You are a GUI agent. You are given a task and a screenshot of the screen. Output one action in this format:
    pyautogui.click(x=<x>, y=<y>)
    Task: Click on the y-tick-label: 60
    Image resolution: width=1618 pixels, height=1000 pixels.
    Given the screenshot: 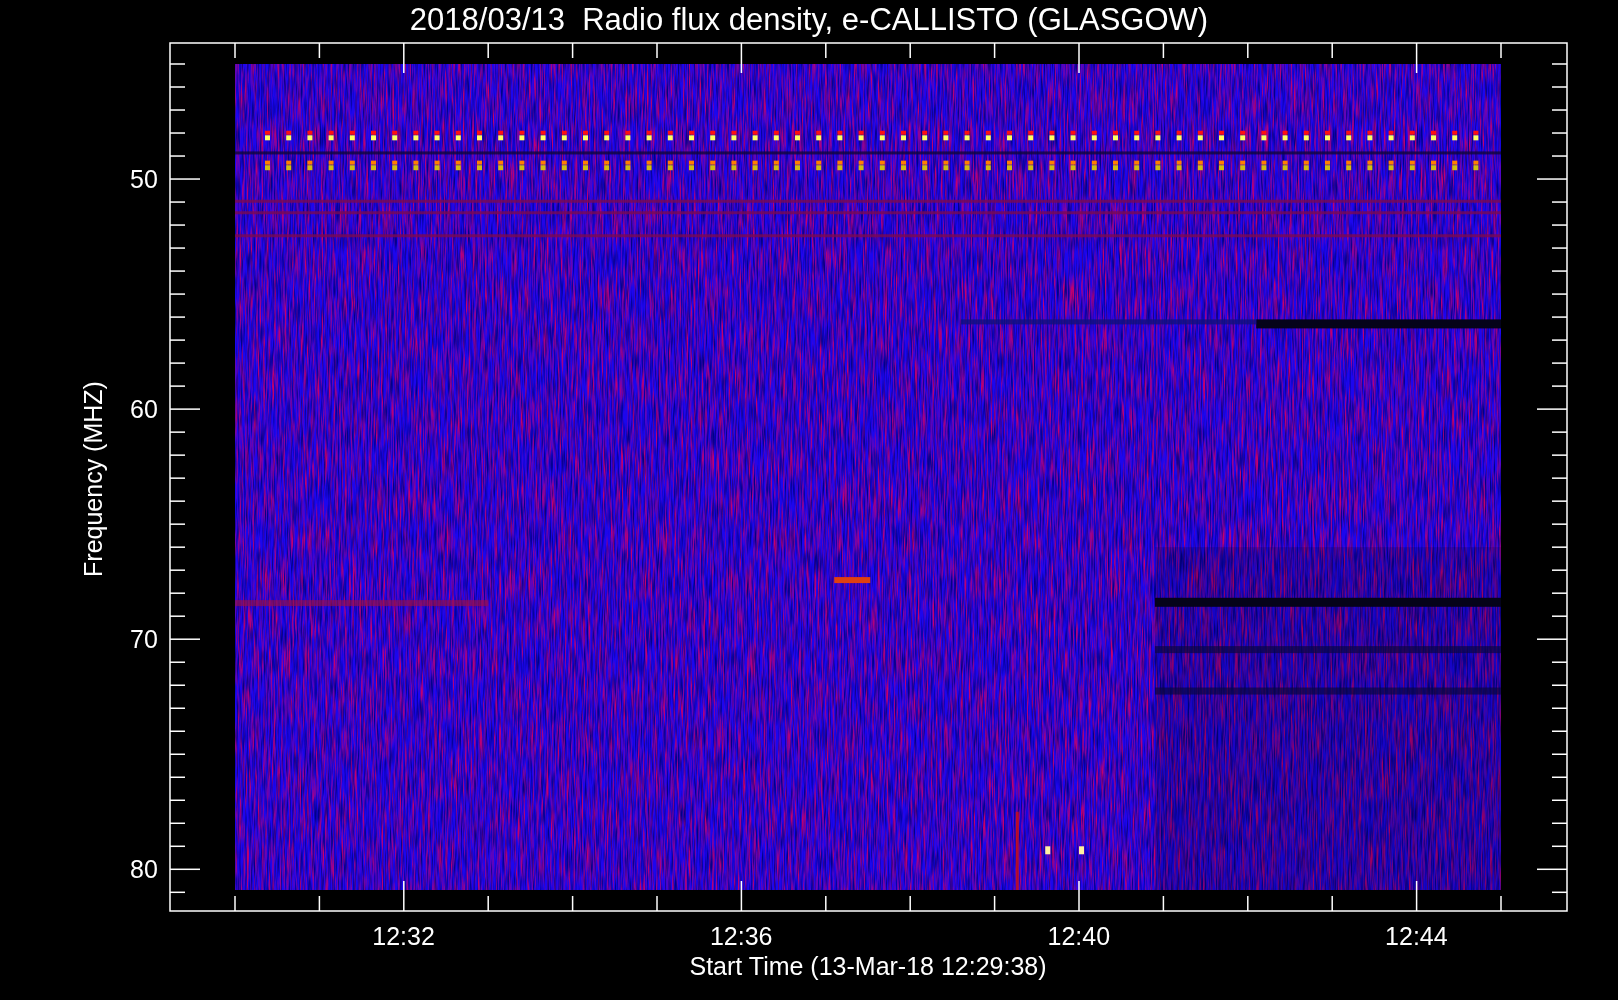 What is the action you would take?
    pyautogui.click(x=144, y=409)
    